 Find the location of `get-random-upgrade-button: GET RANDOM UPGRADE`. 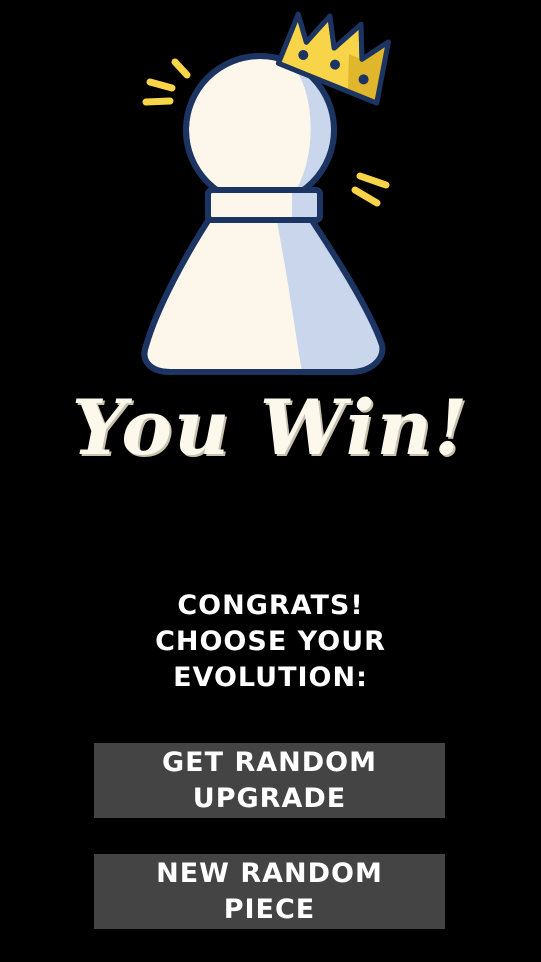

get-random-upgrade-button: GET RANDOM UPGRADE is located at coordinates (269, 780).